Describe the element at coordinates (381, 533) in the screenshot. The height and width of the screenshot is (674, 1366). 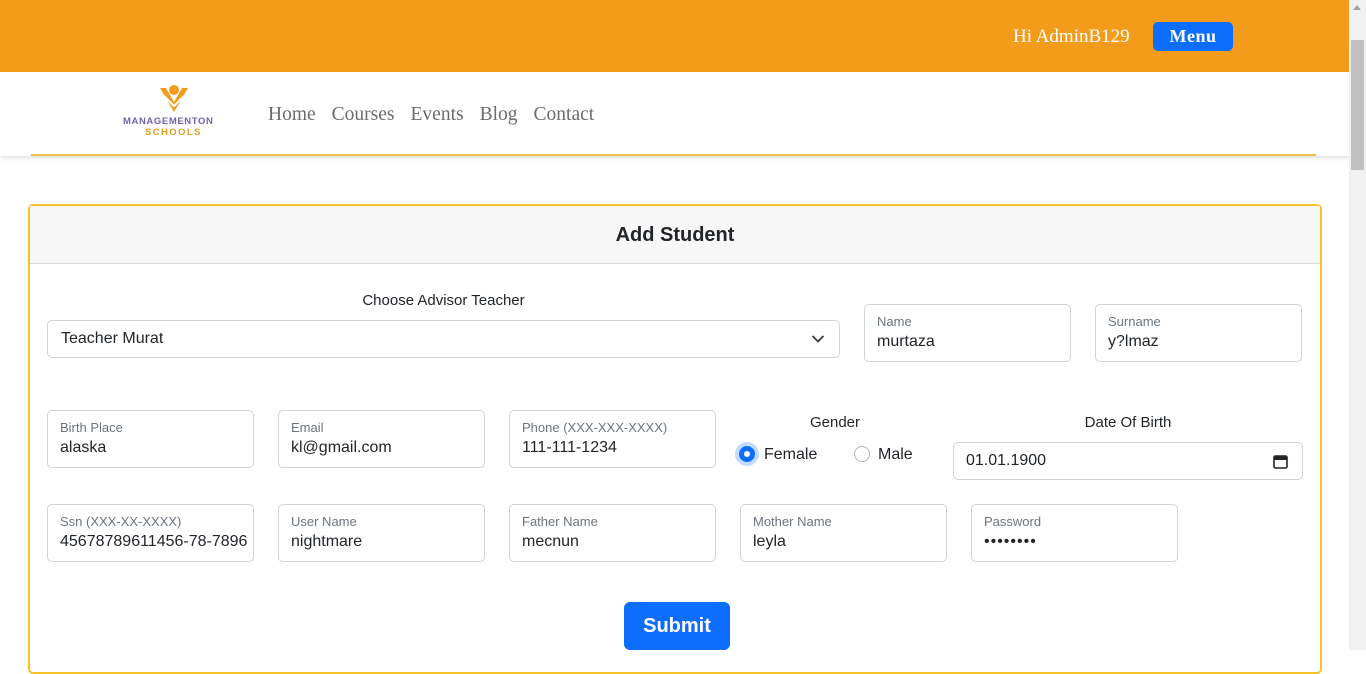
I see `username-field: User Name nightmare` at that location.